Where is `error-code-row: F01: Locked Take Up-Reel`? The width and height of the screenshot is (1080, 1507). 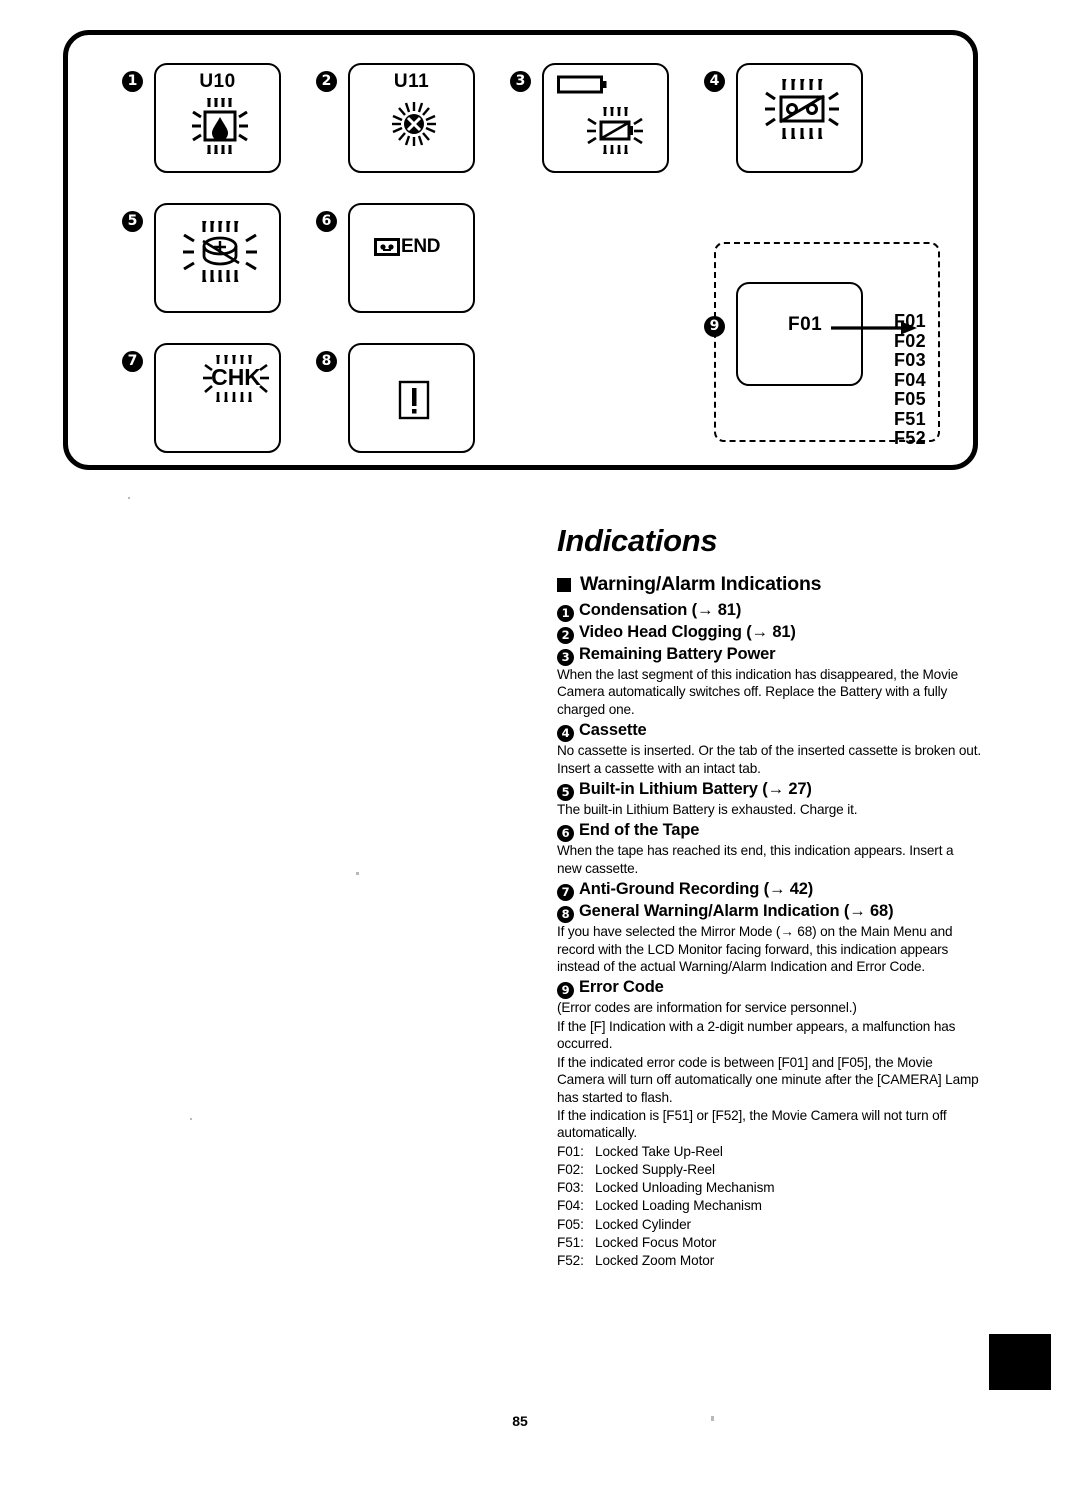 error-code-row: F01: Locked Take Up-Reel is located at coordinates (769, 1152).